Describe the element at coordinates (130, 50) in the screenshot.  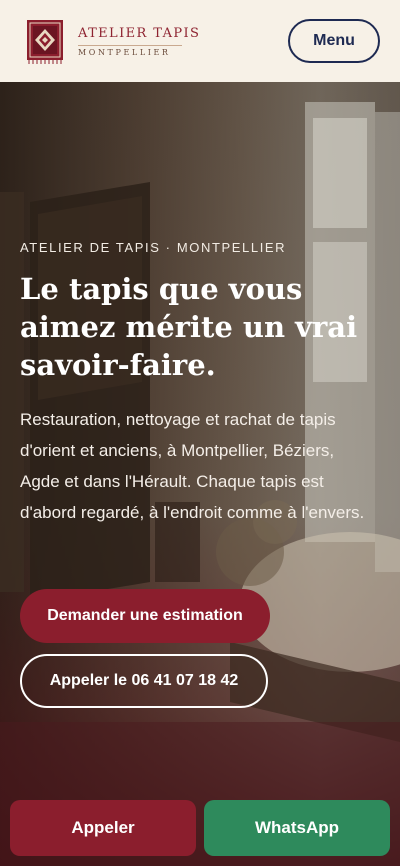
I see `brand-subtitle: MONTPELLIER` at that location.